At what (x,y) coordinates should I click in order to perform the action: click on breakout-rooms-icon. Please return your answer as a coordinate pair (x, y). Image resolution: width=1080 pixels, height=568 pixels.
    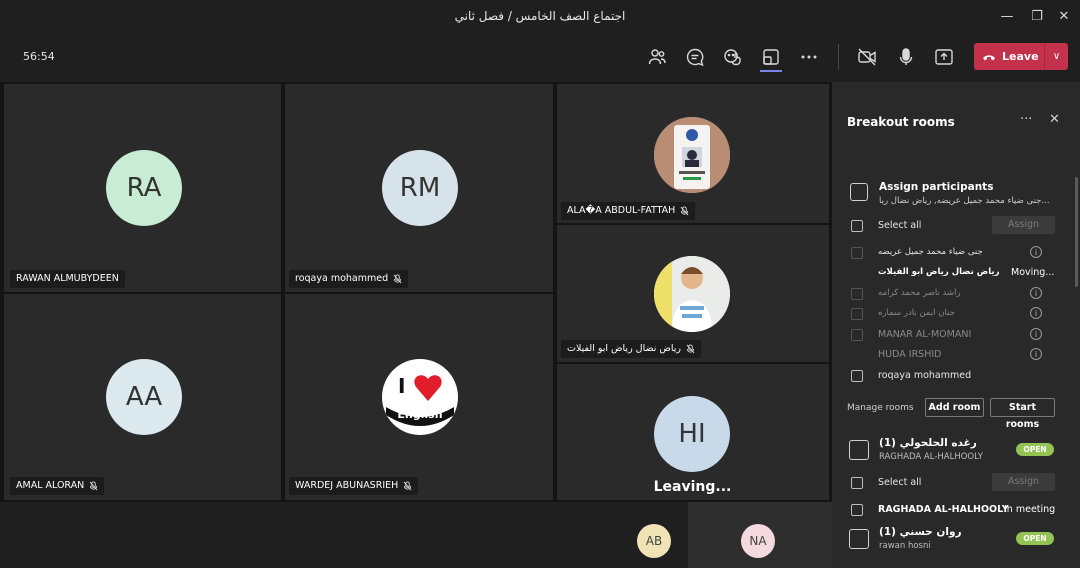
    Looking at the image, I should click on (771, 57).